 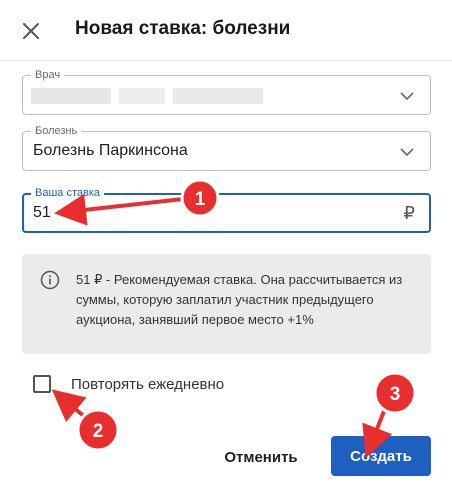 I want to click on annotation-number-2: 2, so click(x=98, y=431).